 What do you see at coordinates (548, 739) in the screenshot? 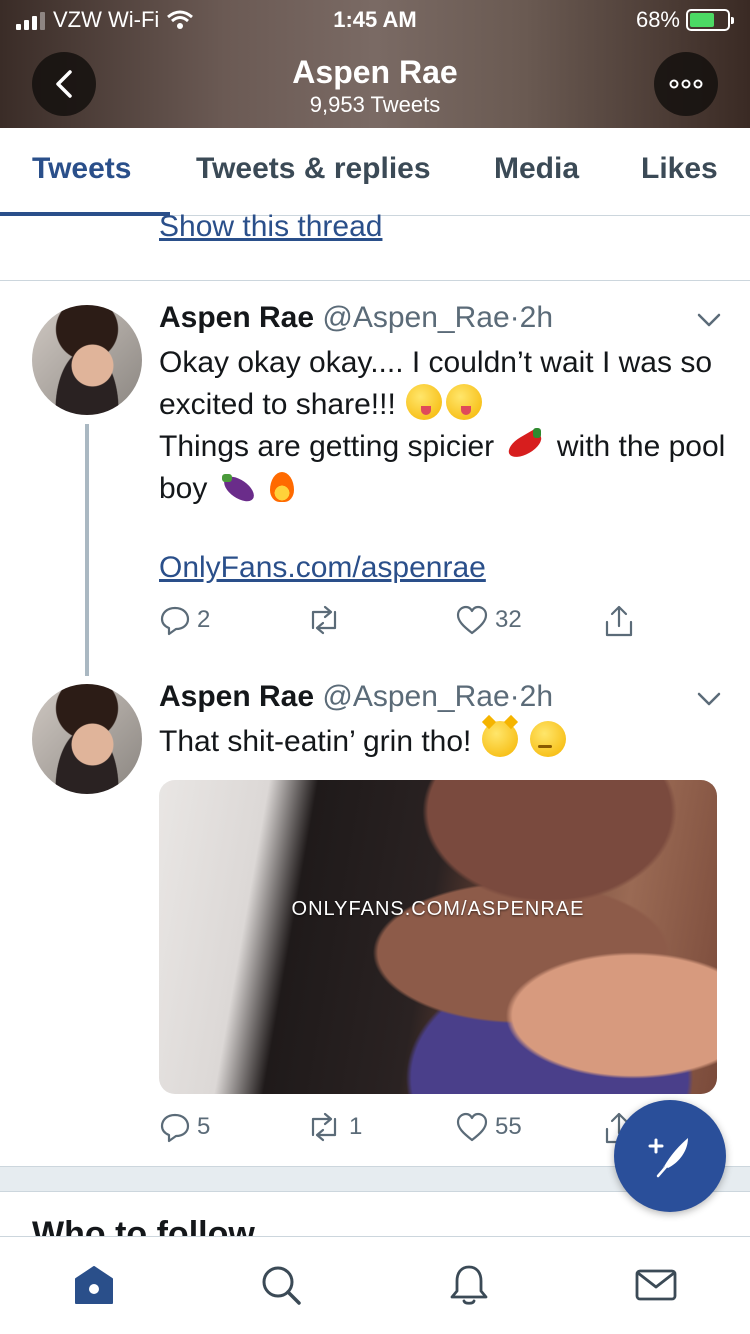
I see `drooling-face-icon` at bounding box center [548, 739].